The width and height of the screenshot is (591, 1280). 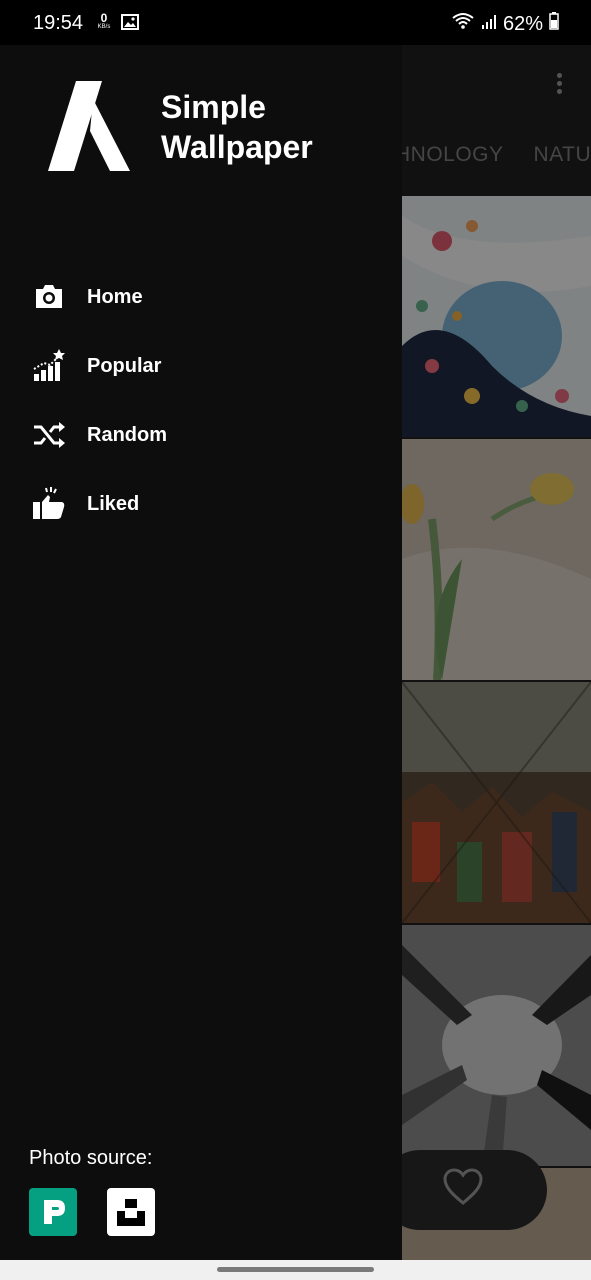 I want to click on home-gesture-handle, so click(x=295, y=1269).